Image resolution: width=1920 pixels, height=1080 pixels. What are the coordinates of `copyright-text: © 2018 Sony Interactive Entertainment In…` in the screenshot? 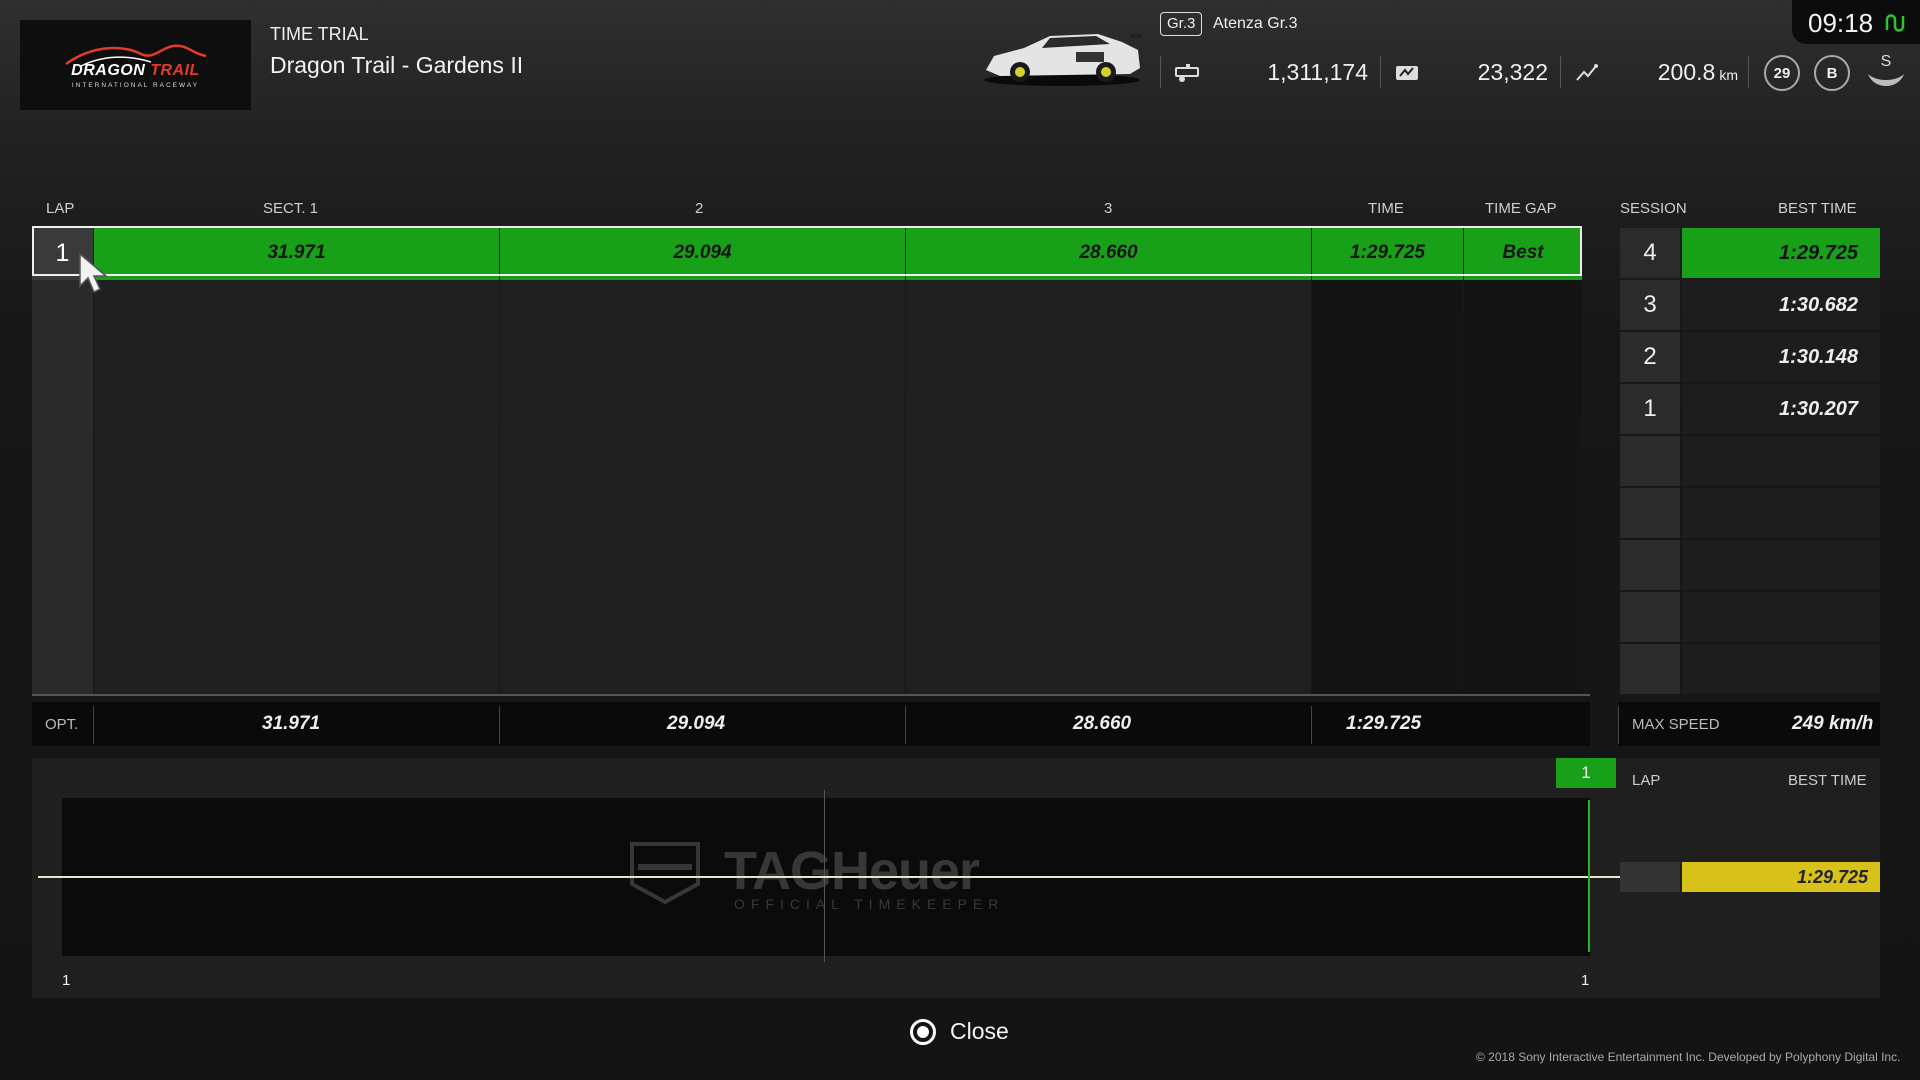 It's located at (1688, 1057).